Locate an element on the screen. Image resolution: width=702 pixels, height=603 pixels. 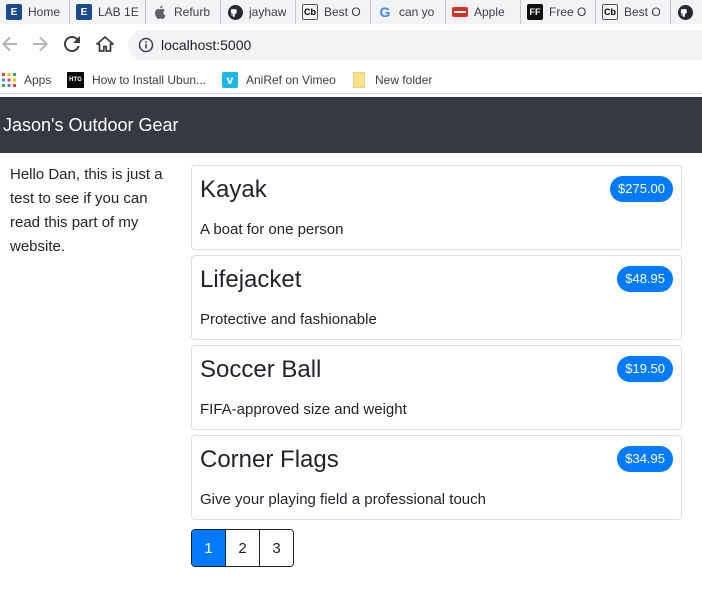
site-navbar: Jason's Outdoor Gear is located at coordinates (351, 125).